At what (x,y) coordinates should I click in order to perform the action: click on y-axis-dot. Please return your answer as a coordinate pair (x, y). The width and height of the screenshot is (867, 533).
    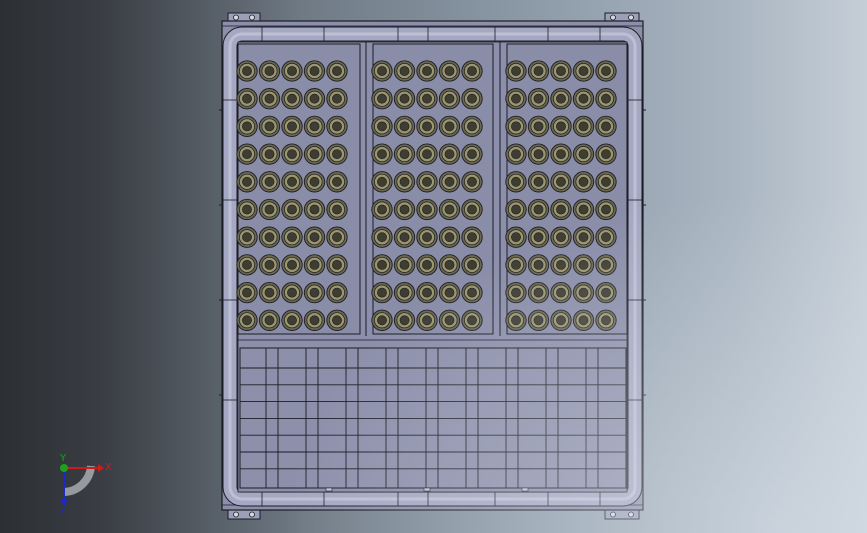
    Looking at the image, I should click on (64, 468).